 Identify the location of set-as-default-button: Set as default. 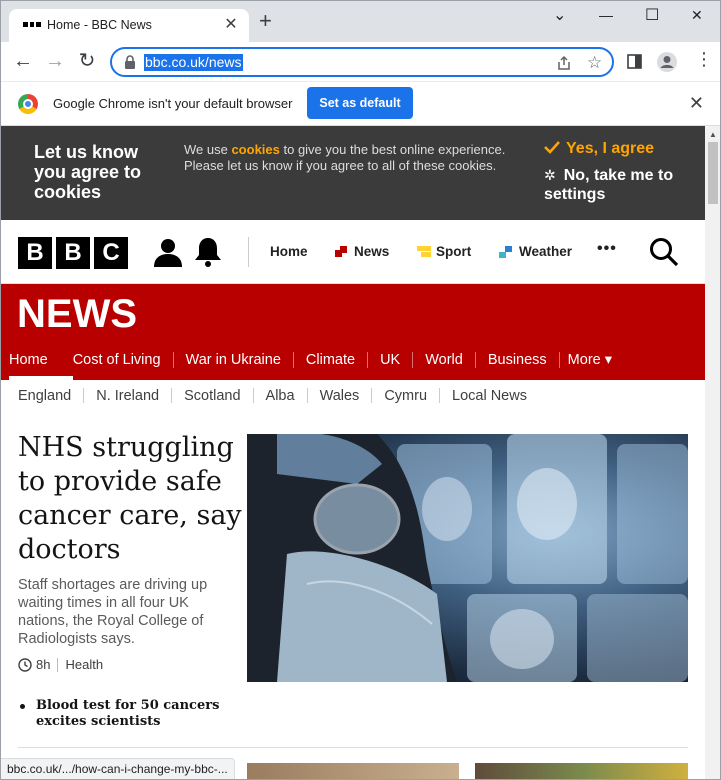
(360, 103).